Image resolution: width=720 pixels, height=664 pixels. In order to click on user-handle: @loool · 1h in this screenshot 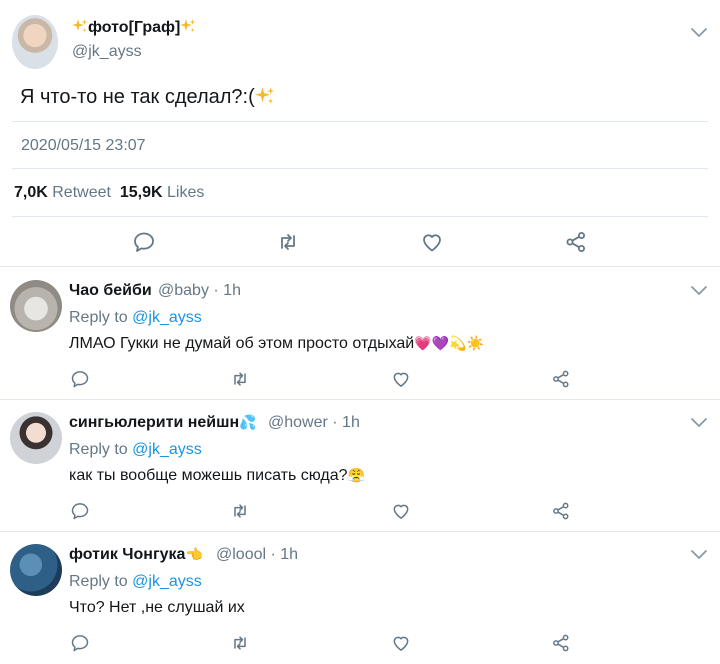, I will do `click(257, 555)`.